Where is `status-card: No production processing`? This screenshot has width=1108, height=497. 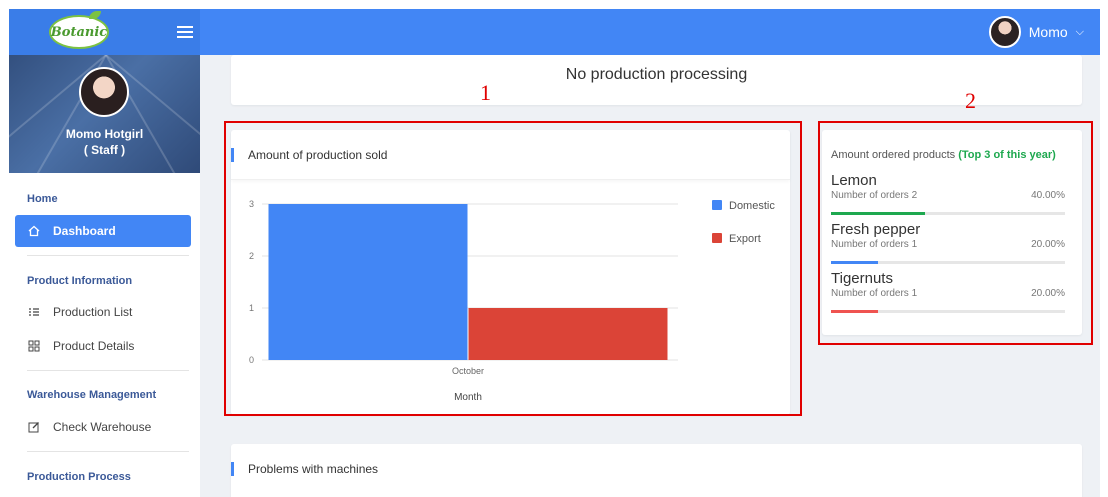
status-card: No production processing is located at coordinates (656, 80).